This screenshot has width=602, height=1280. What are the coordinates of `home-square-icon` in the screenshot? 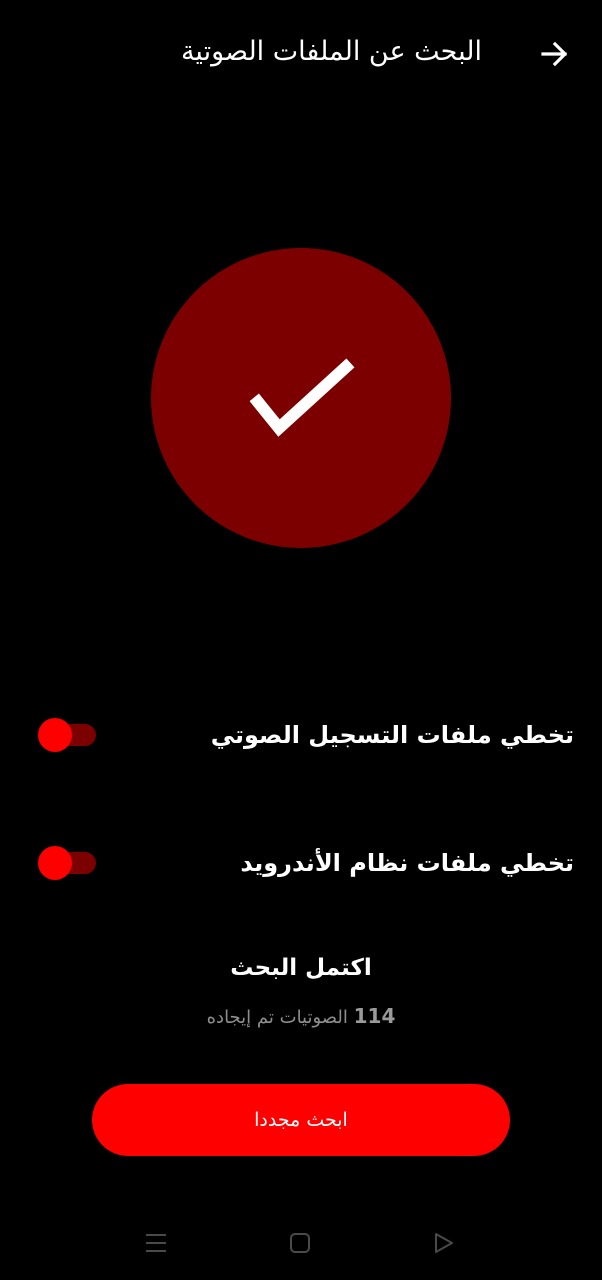 It's located at (300, 1243).